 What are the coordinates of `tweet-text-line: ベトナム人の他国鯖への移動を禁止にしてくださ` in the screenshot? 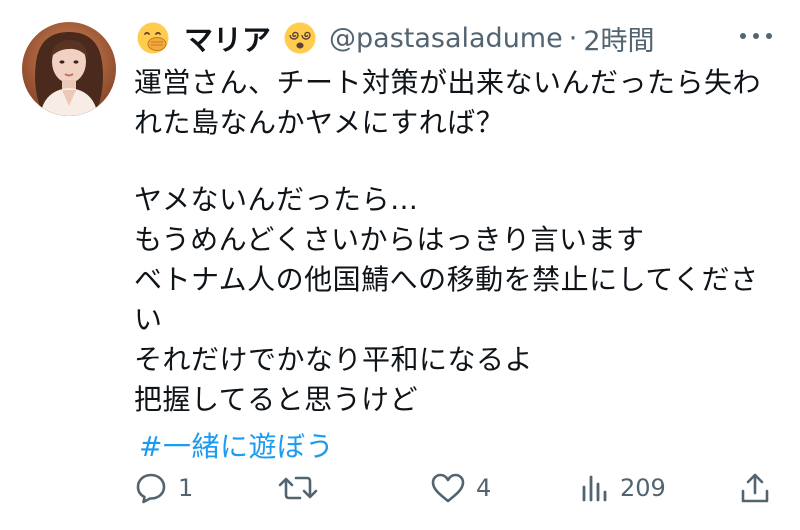 It's located at (446, 279).